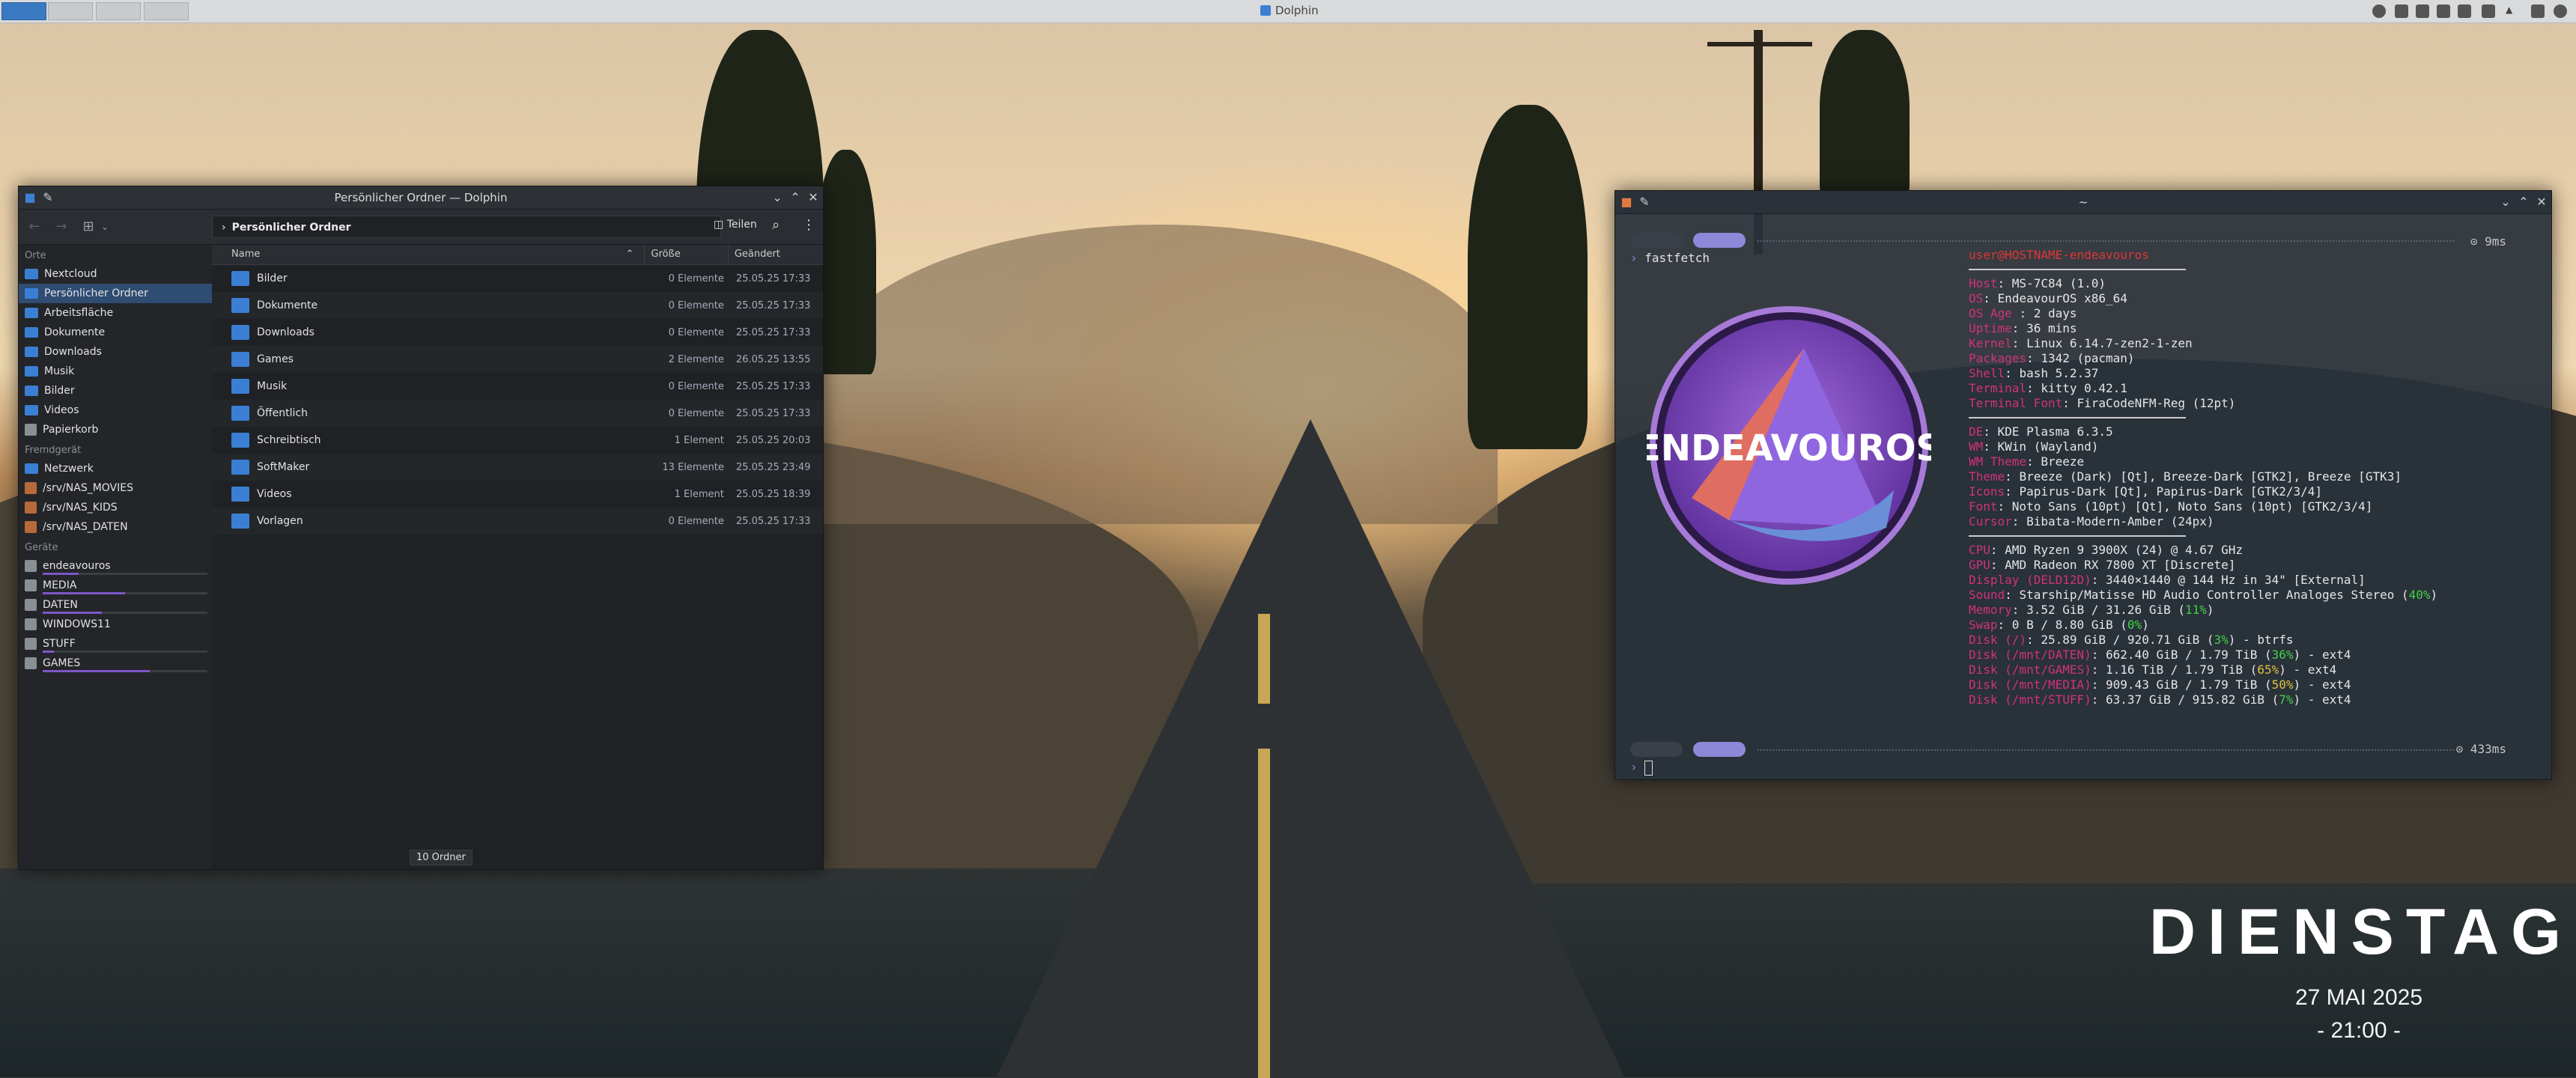 Image resolution: width=2576 pixels, height=1078 pixels. I want to click on info-line: Terminal: kitty 0.42.1, so click(2203, 388).